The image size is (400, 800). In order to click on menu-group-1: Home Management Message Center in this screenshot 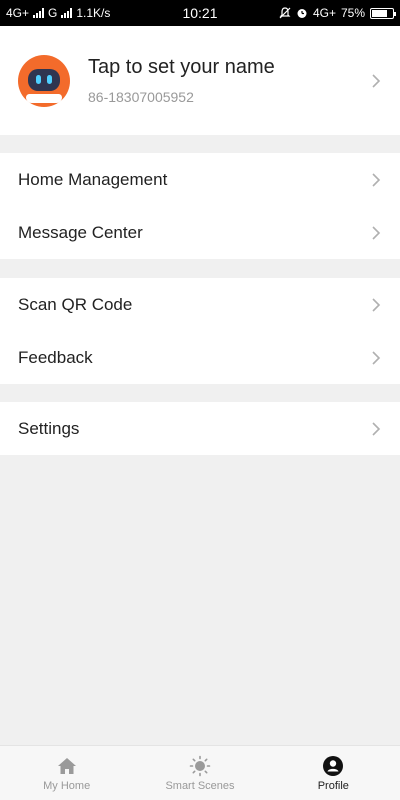, I will do `click(200, 206)`.